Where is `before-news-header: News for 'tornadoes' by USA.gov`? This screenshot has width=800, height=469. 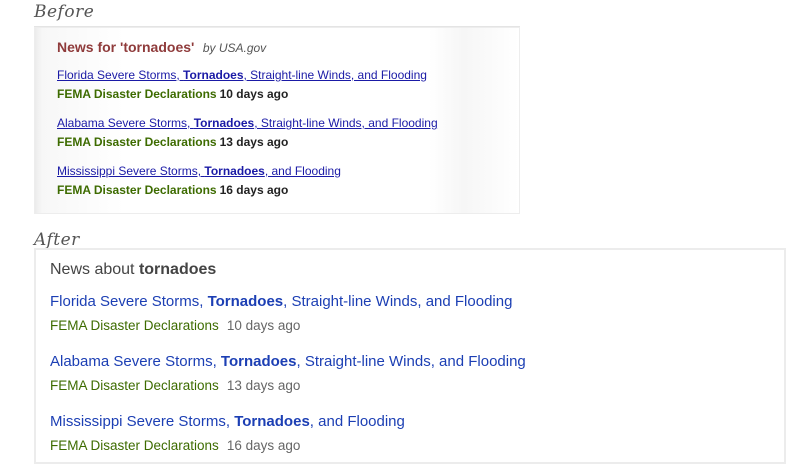
before-news-header: News for 'tornadoes' by USA.gov is located at coordinates (161, 48).